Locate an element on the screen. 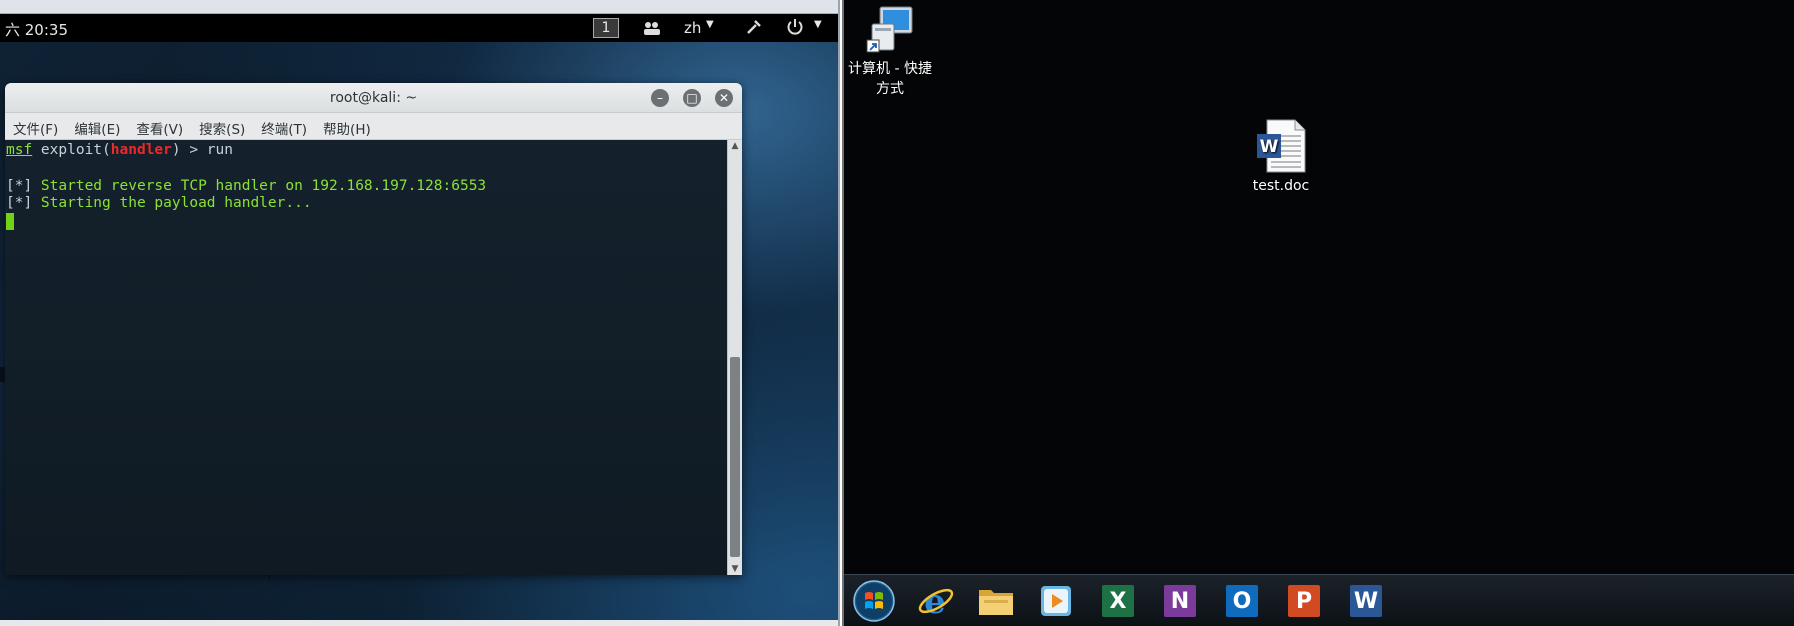 This screenshot has width=1794, height=626. word-document-icon: W is located at coordinates (1281, 146).